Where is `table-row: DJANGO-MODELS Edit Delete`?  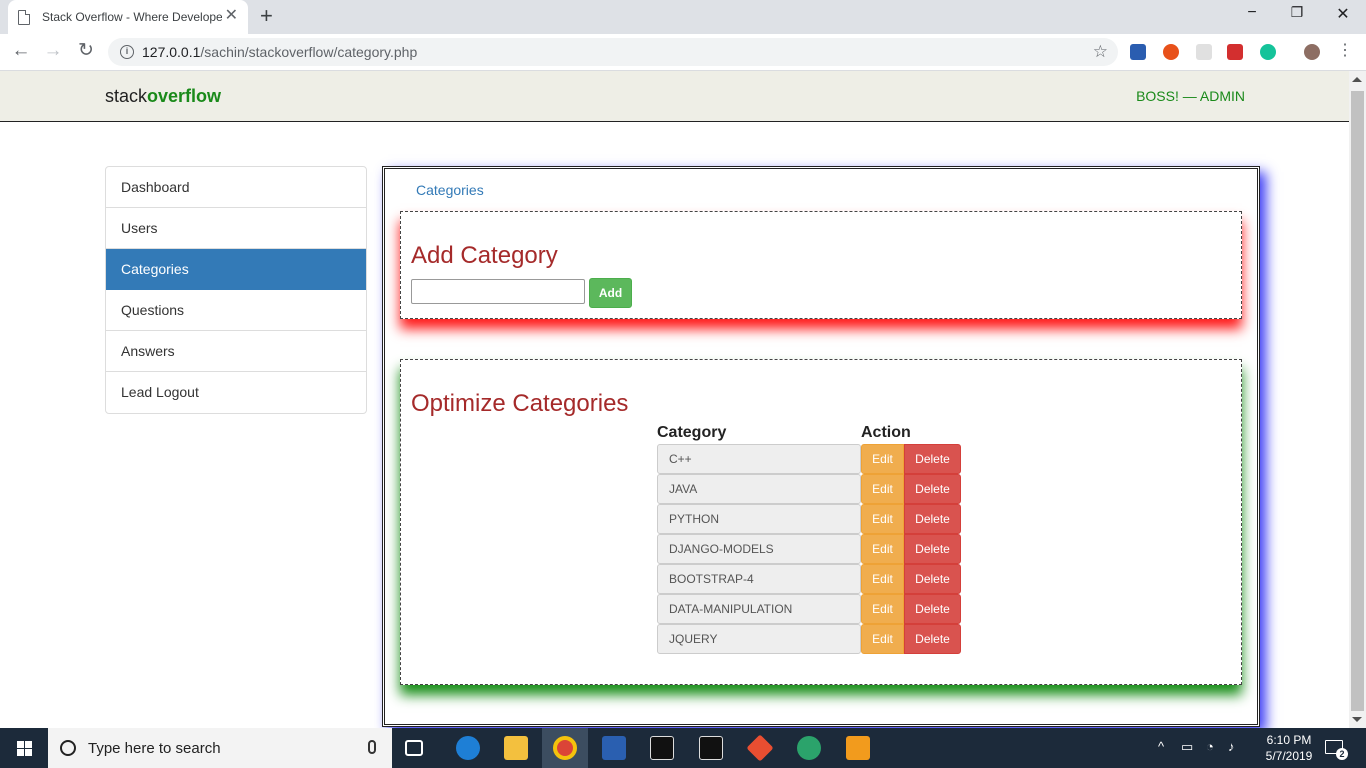
table-row: DJANGO-MODELS Edit Delete is located at coordinates (809, 549).